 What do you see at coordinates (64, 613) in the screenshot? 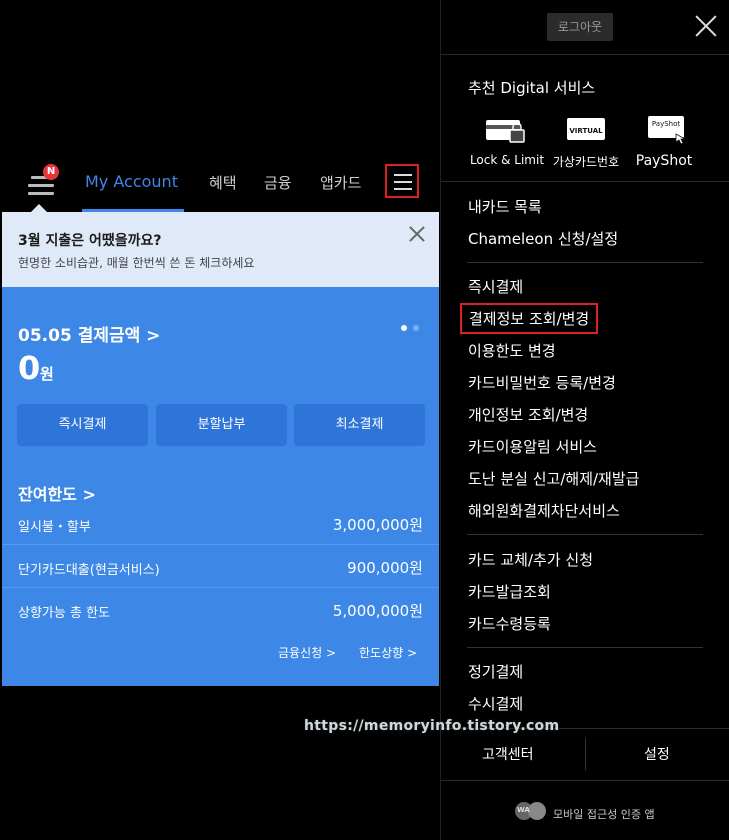
I see `limit-label: 상향가능 총 한도` at bounding box center [64, 613].